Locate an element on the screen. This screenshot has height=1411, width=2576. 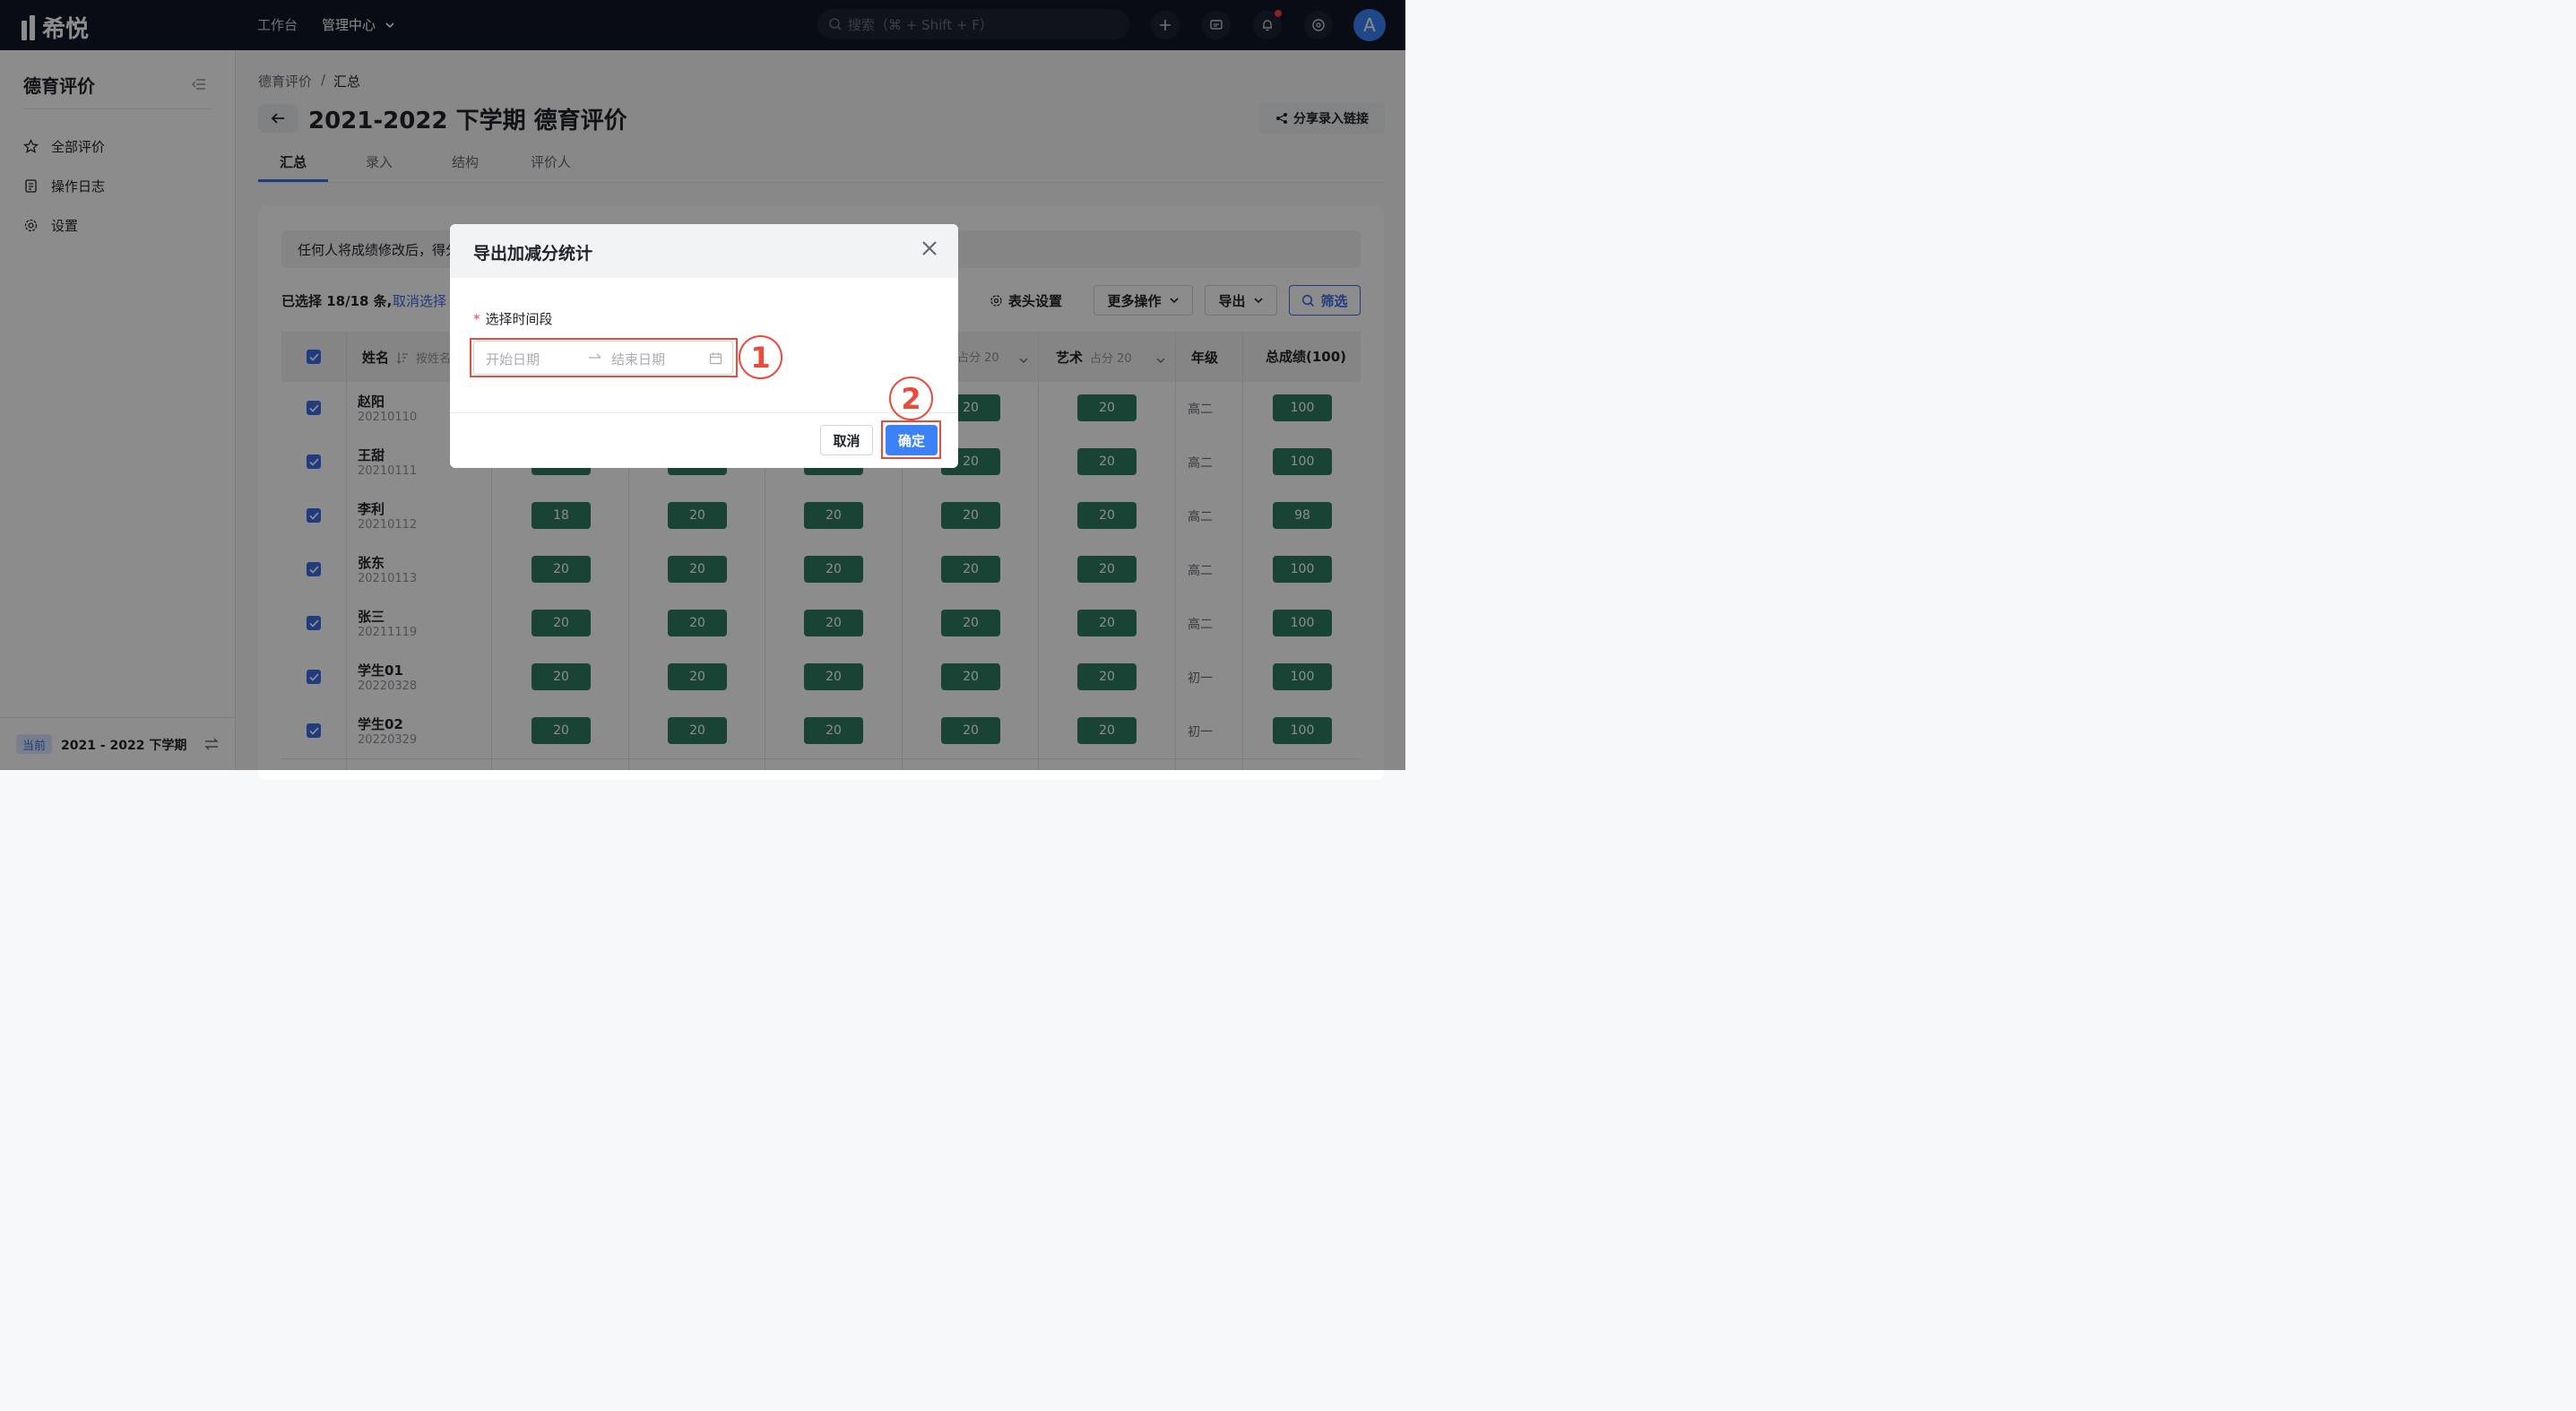
close-icon is located at coordinates (929, 250).